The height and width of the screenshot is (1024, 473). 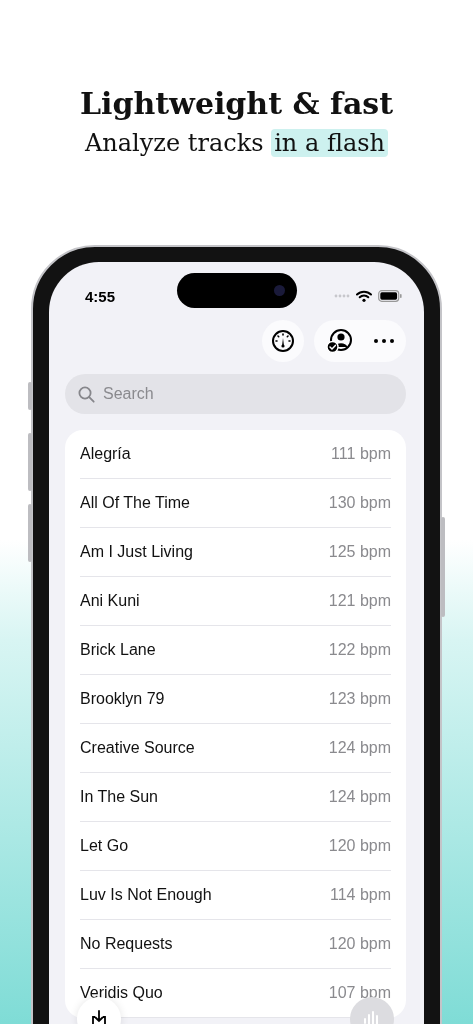 I want to click on track-title: Creative Source, so click(x=137, y=748).